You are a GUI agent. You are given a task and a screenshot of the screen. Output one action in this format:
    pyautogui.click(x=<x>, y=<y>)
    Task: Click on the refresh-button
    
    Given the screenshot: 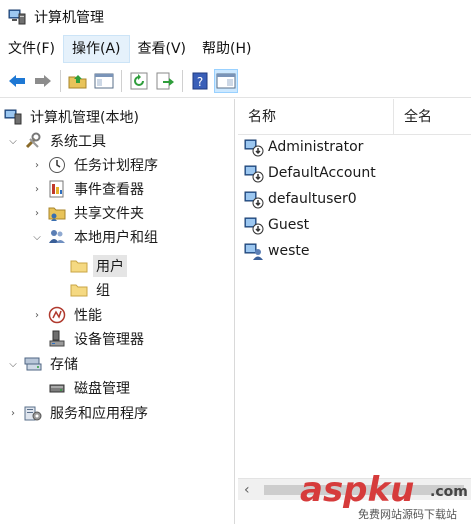 What is the action you would take?
    pyautogui.click(x=139, y=81)
    